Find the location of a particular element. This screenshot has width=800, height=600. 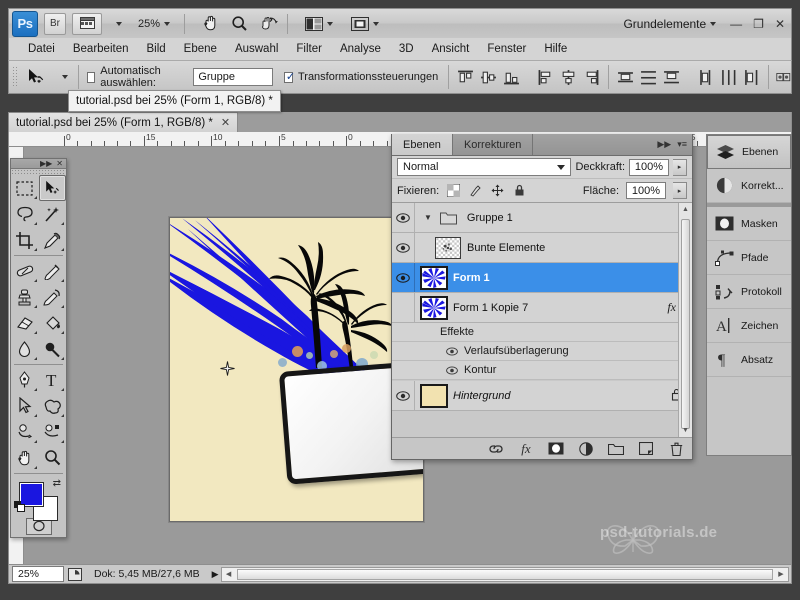

lock-image-pixels-icon is located at coordinates (475, 190).